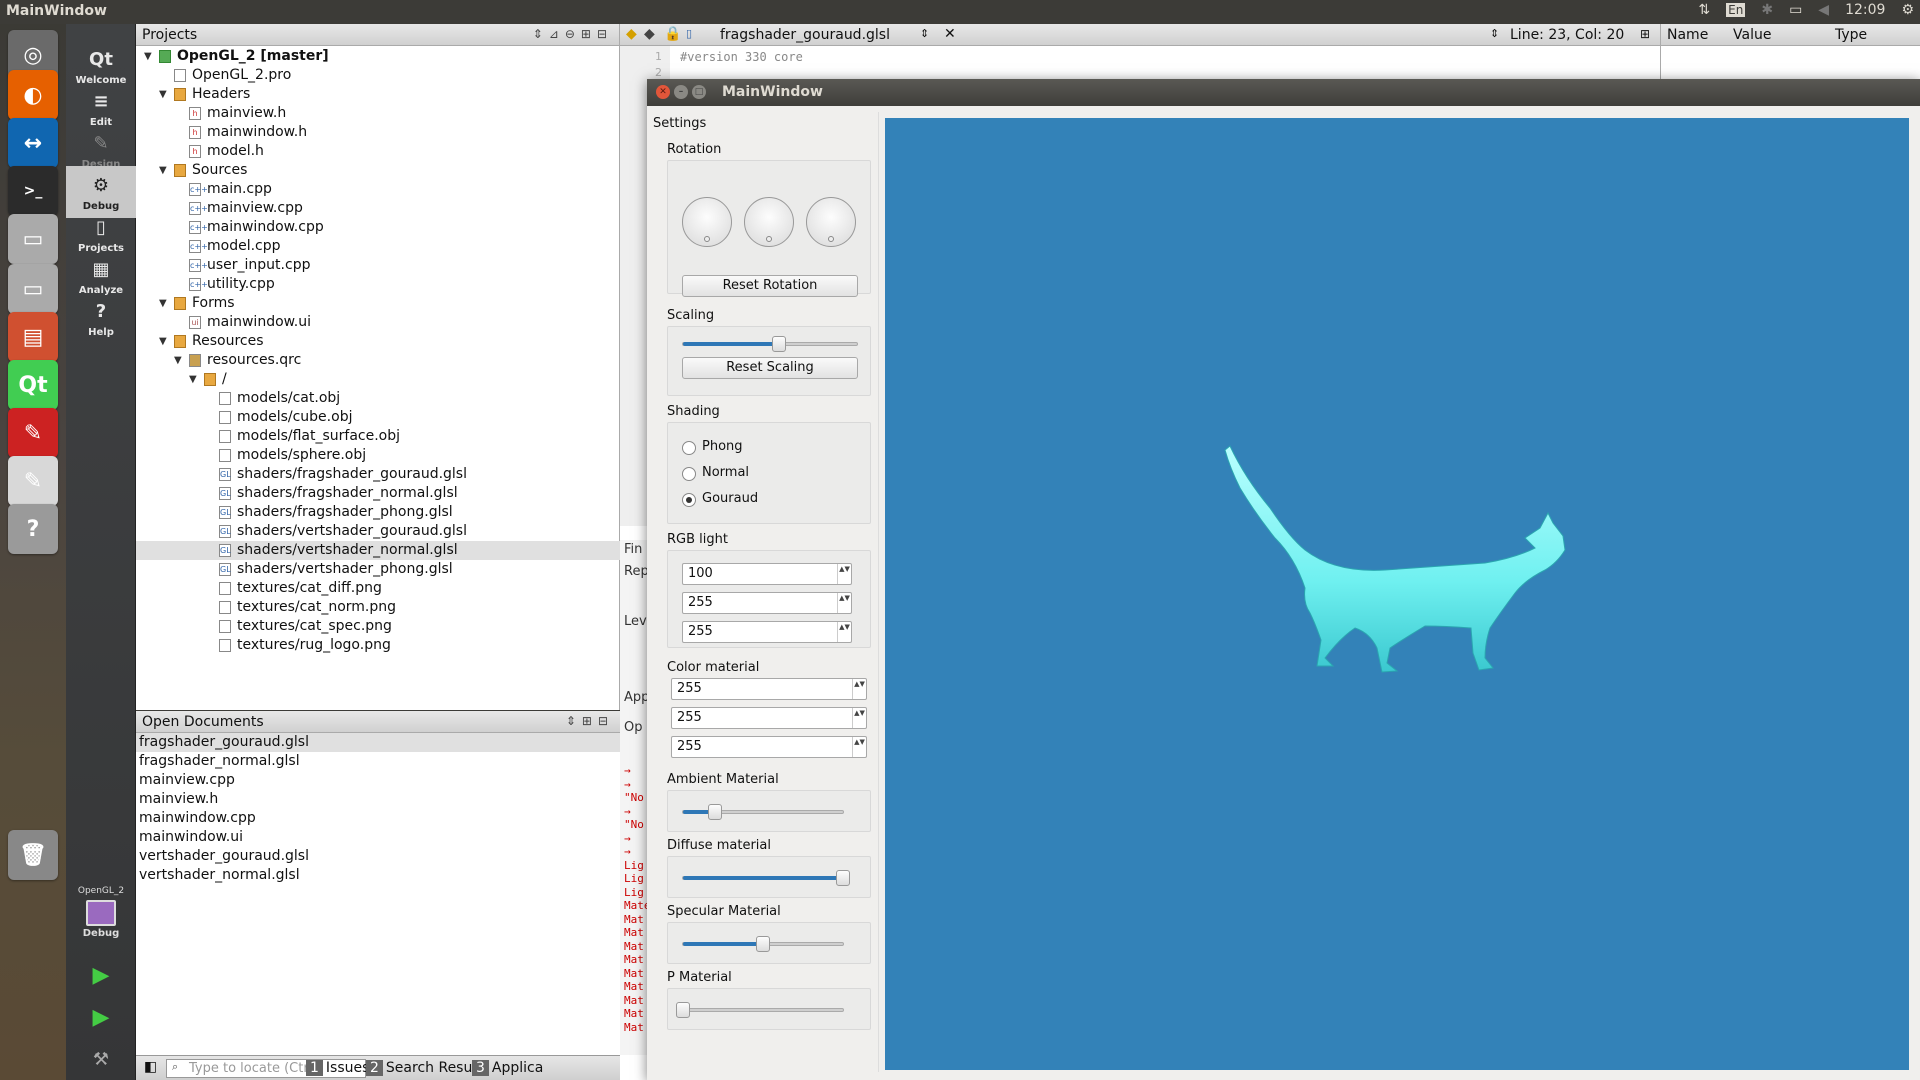 This screenshot has width=1920, height=1080. I want to click on tree-item: textures/cat_spec.png, so click(378, 626).